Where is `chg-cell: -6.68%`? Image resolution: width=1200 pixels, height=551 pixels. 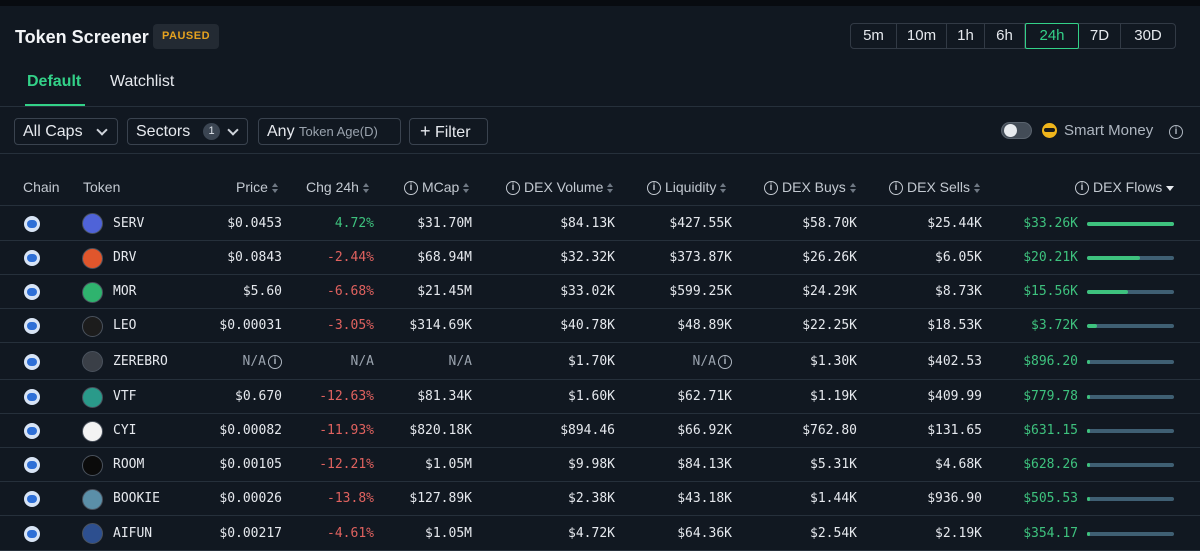
chg-cell: -6.68% is located at coordinates (350, 291).